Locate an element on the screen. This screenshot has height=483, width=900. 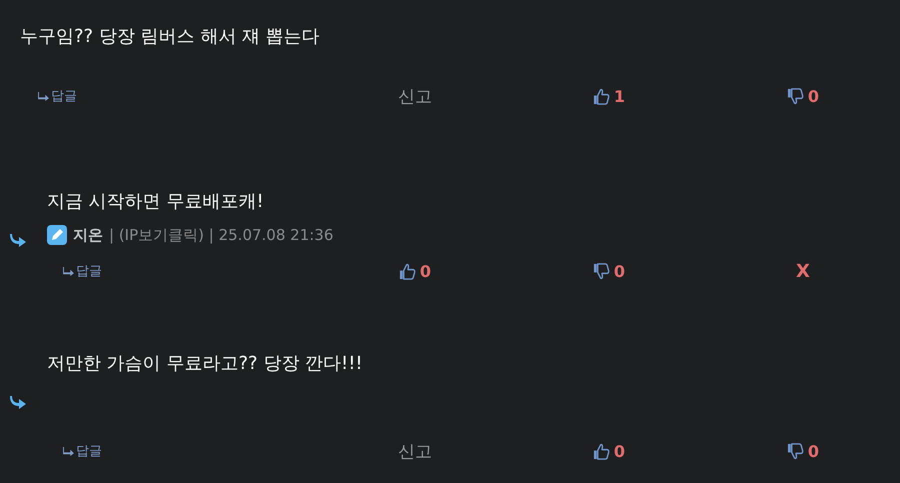
vote-count: 1 is located at coordinates (620, 96).